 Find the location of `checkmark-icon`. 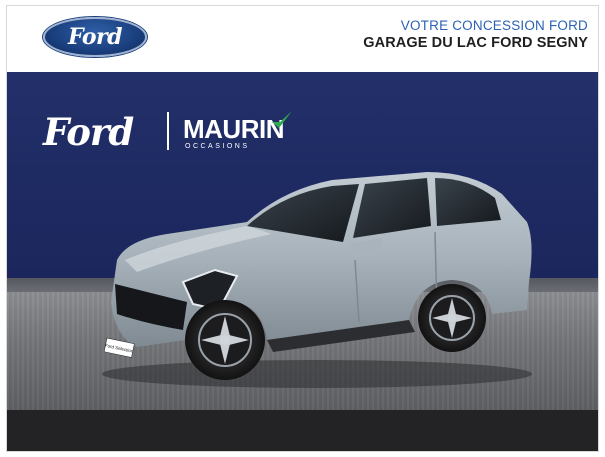

checkmark-icon is located at coordinates (282, 119).